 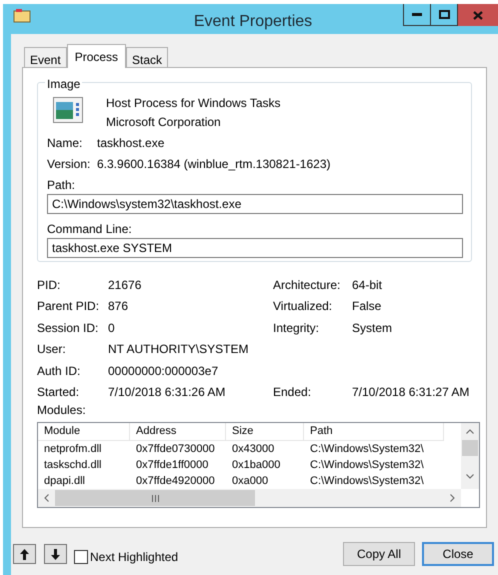 I want to click on table-cell-text: 0x7ffde0730000, so click(x=175, y=449).